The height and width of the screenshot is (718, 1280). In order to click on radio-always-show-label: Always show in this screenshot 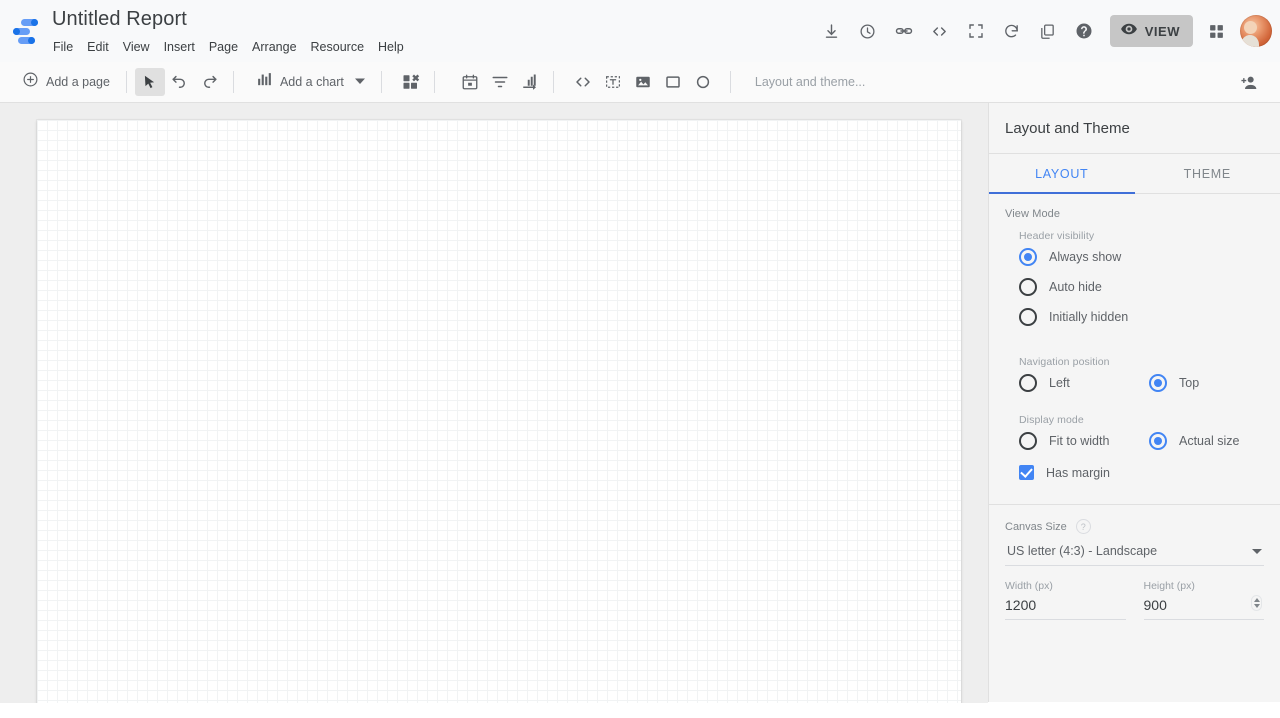, I will do `click(1085, 257)`.